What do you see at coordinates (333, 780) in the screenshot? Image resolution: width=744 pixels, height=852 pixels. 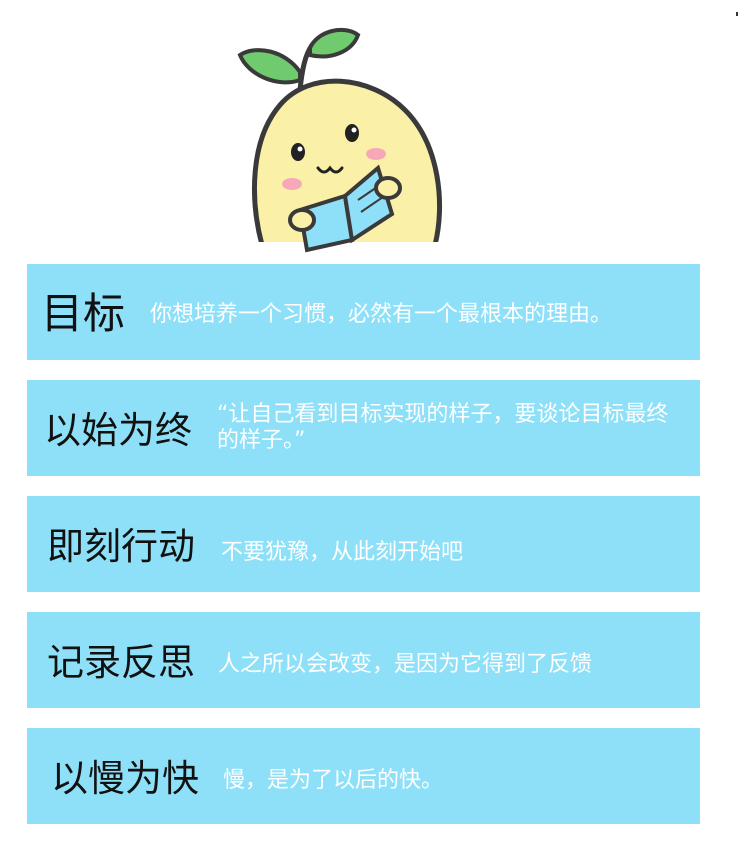 I see `card-text: 慢，是为了以后的快。` at bounding box center [333, 780].